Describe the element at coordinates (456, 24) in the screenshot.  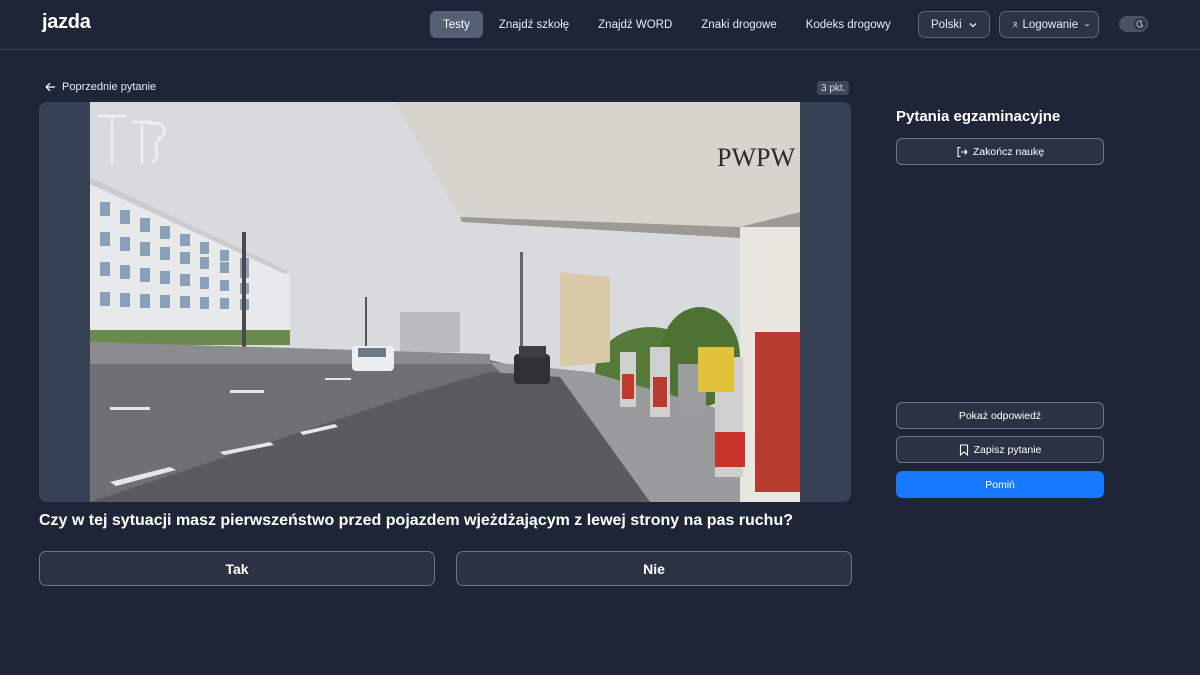
I see `nav-tests: Testy` at that location.